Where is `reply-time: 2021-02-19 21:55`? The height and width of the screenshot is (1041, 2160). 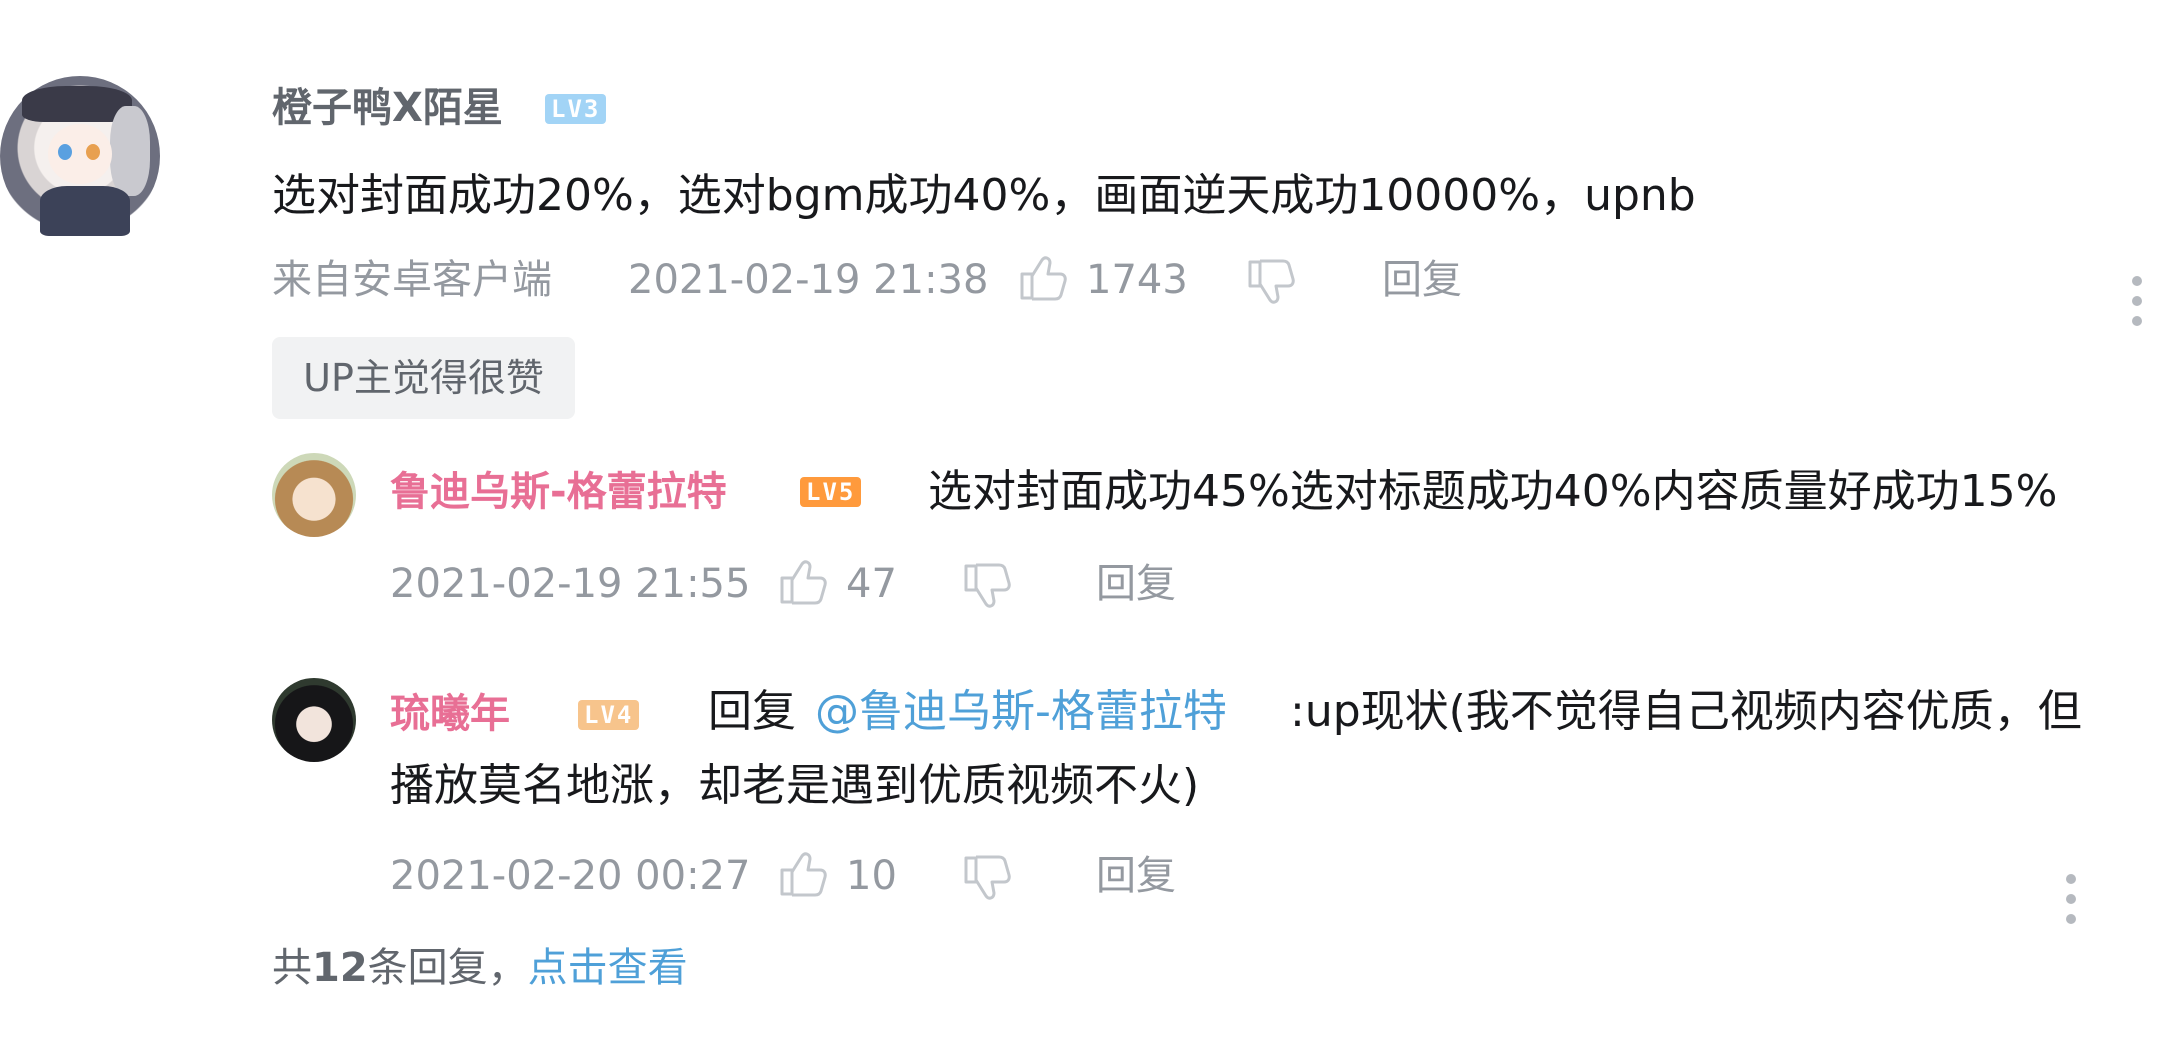
reply-time: 2021-02-19 21:55 is located at coordinates (570, 584).